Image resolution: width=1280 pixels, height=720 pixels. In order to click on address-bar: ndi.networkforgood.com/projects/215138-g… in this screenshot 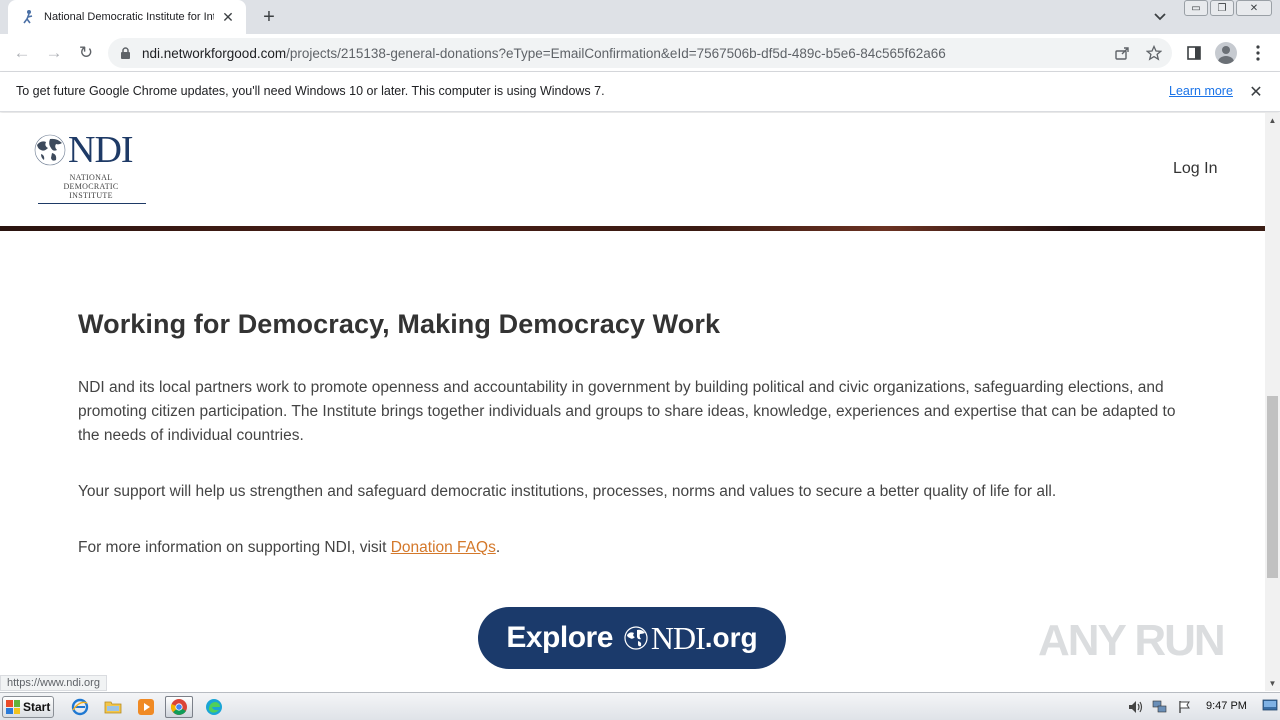, I will do `click(640, 53)`.